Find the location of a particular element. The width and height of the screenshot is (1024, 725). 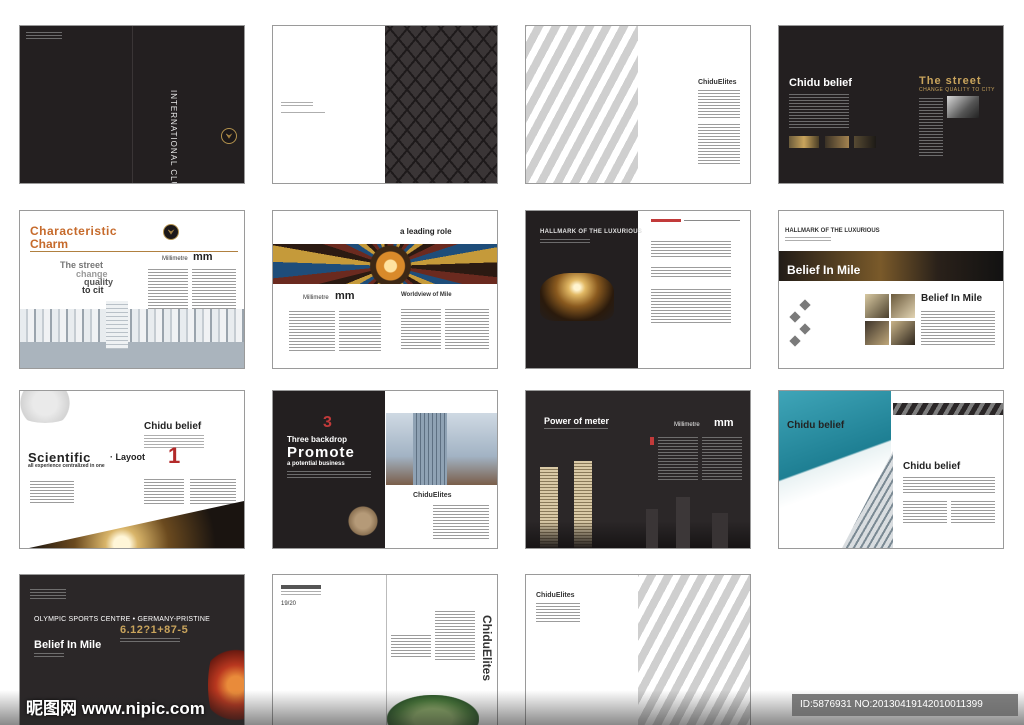

layoot-title: · Layoot is located at coordinates (127, 457).